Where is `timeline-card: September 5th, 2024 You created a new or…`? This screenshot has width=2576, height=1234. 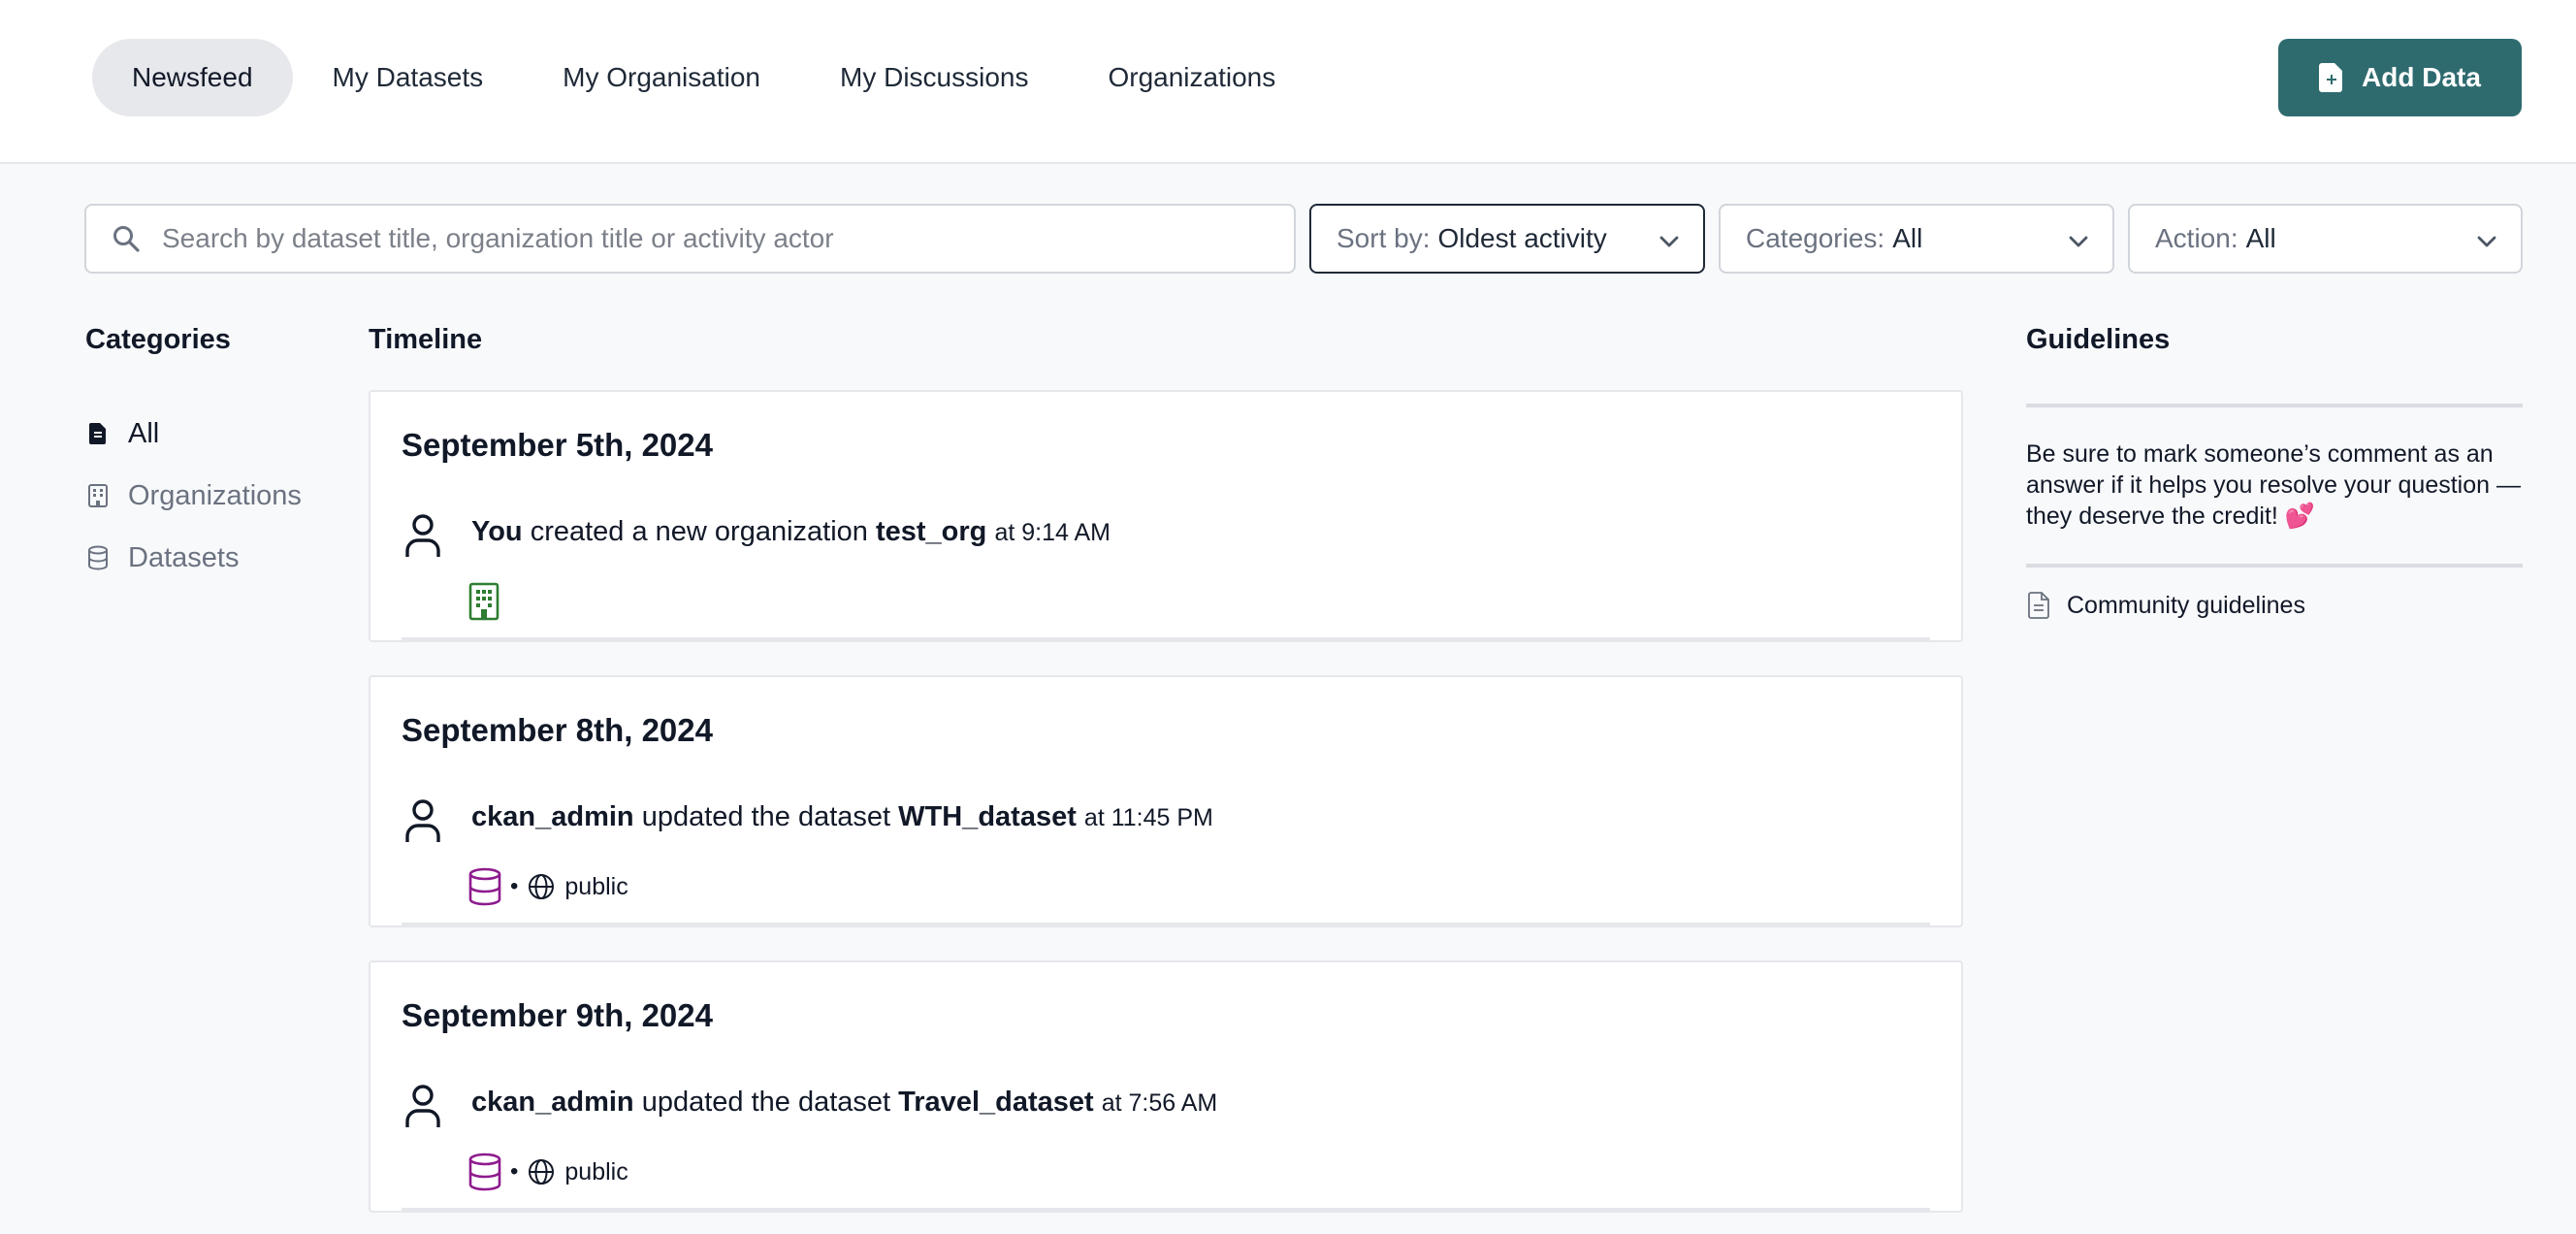
timeline-card: September 5th, 2024 You created a new or… is located at coordinates (1166, 516).